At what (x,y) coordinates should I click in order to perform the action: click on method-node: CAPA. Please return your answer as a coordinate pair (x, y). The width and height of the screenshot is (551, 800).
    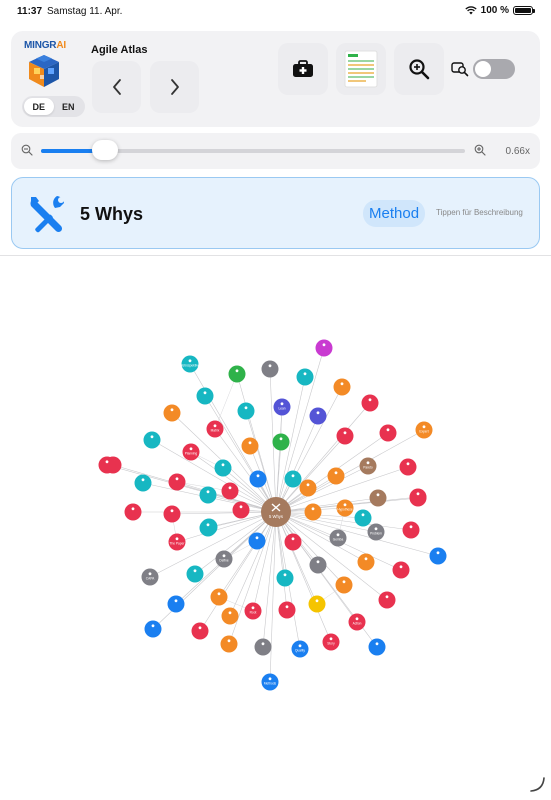
    Looking at the image, I should click on (150, 577).